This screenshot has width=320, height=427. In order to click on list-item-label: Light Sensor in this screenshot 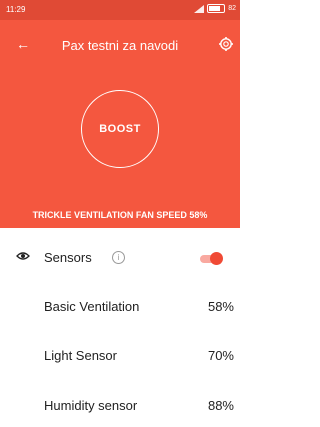, I will do `click(80, 355)`.